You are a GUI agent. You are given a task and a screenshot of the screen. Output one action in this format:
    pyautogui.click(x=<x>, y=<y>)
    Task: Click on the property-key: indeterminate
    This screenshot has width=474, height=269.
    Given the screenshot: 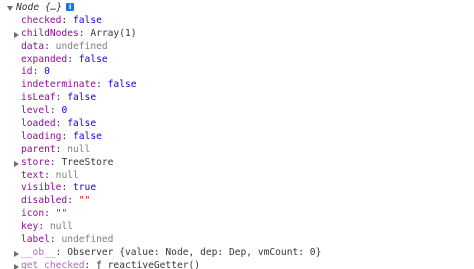 What is the action you would take?
    pyautogui.click(x=59, y=85)
    